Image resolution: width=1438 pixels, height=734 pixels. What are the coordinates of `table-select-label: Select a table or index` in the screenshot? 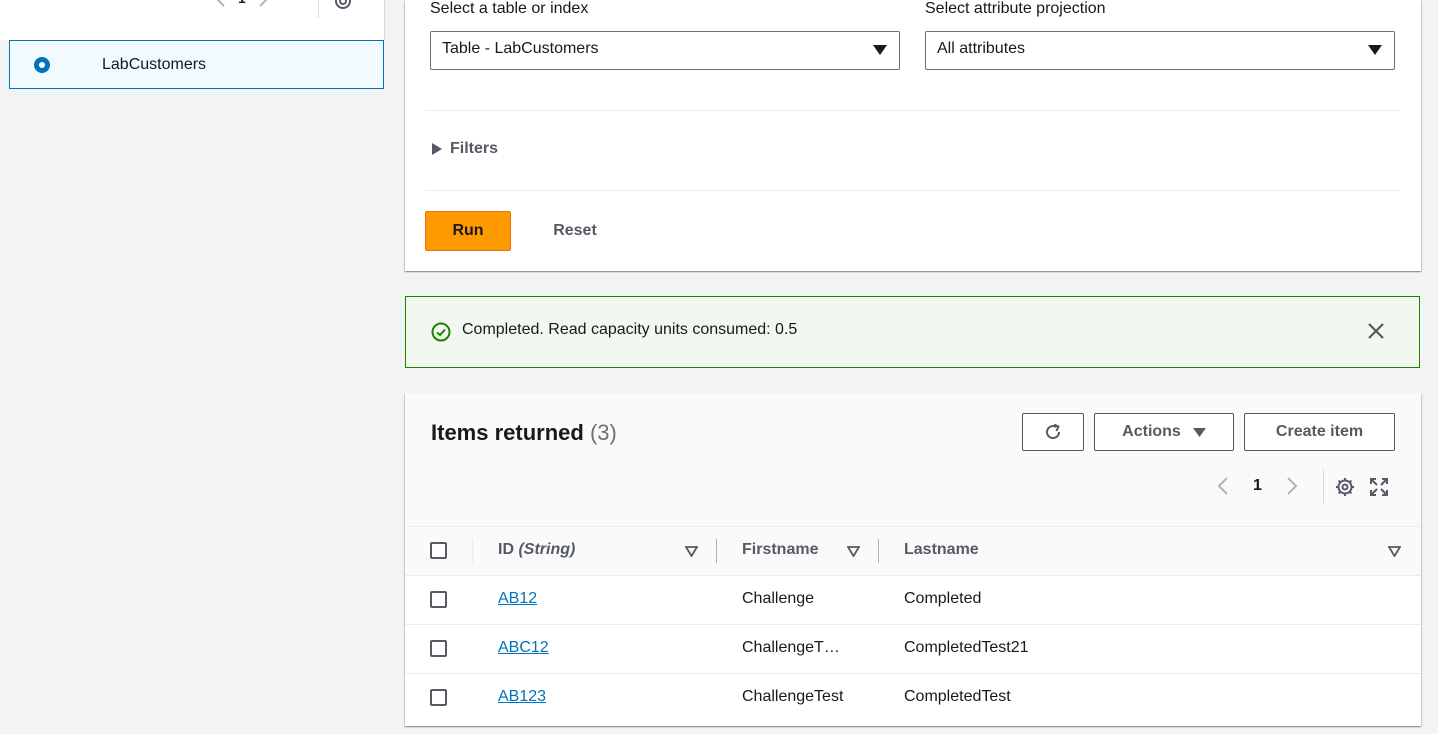 It's located at (509, 8).